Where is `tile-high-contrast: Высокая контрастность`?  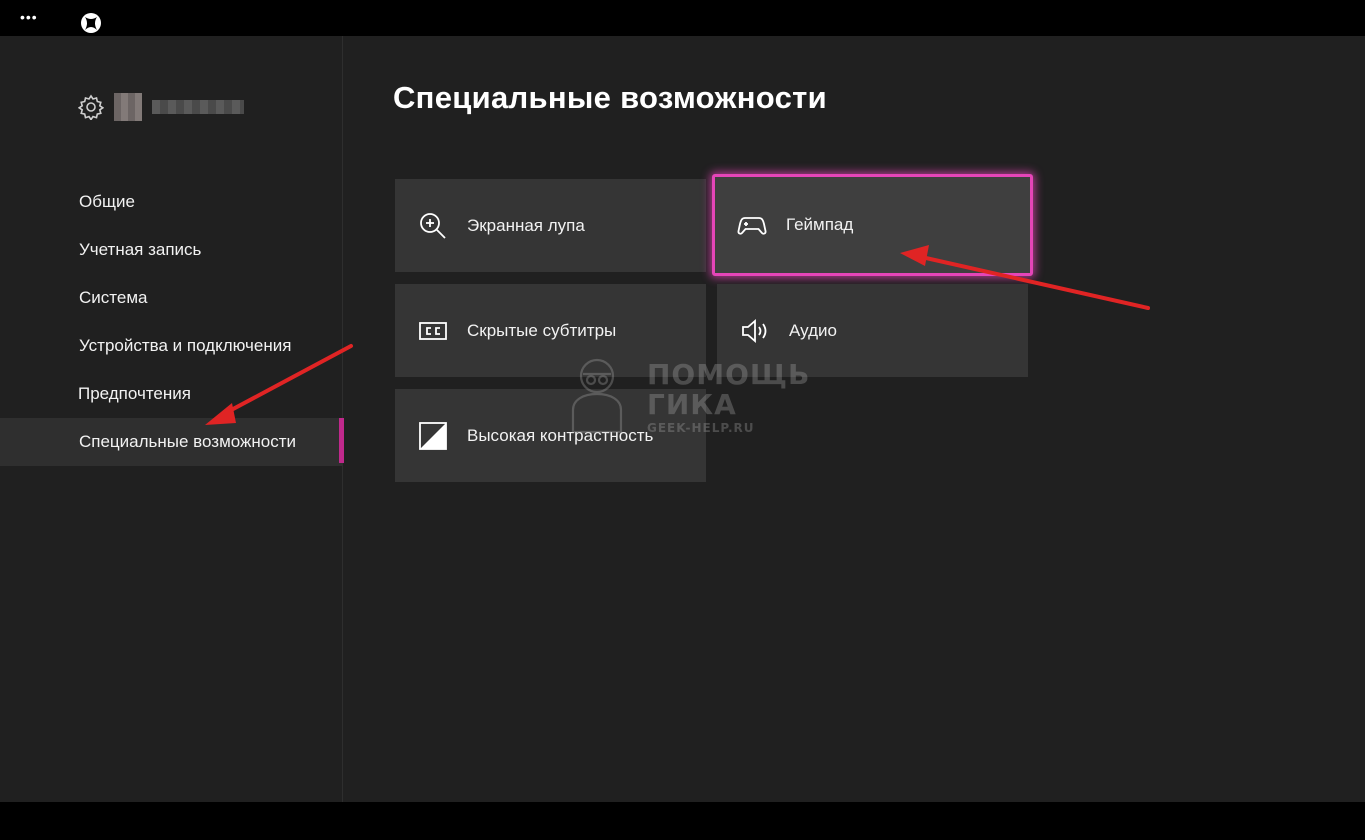 tile-high-contrast: Высокая контрастность is located at coordinates (550, 435).